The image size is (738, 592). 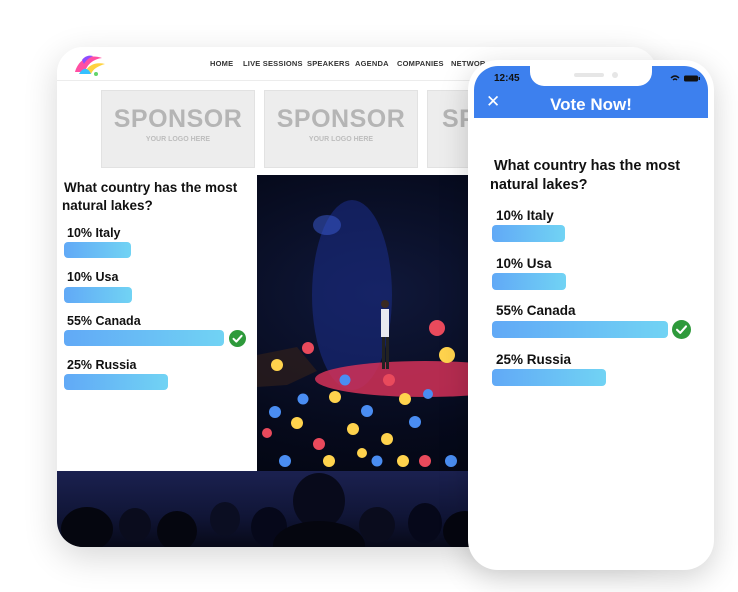 I want to click on phone-header: 12:45 ✕ Vote Now!, so click(x=591, y=92).